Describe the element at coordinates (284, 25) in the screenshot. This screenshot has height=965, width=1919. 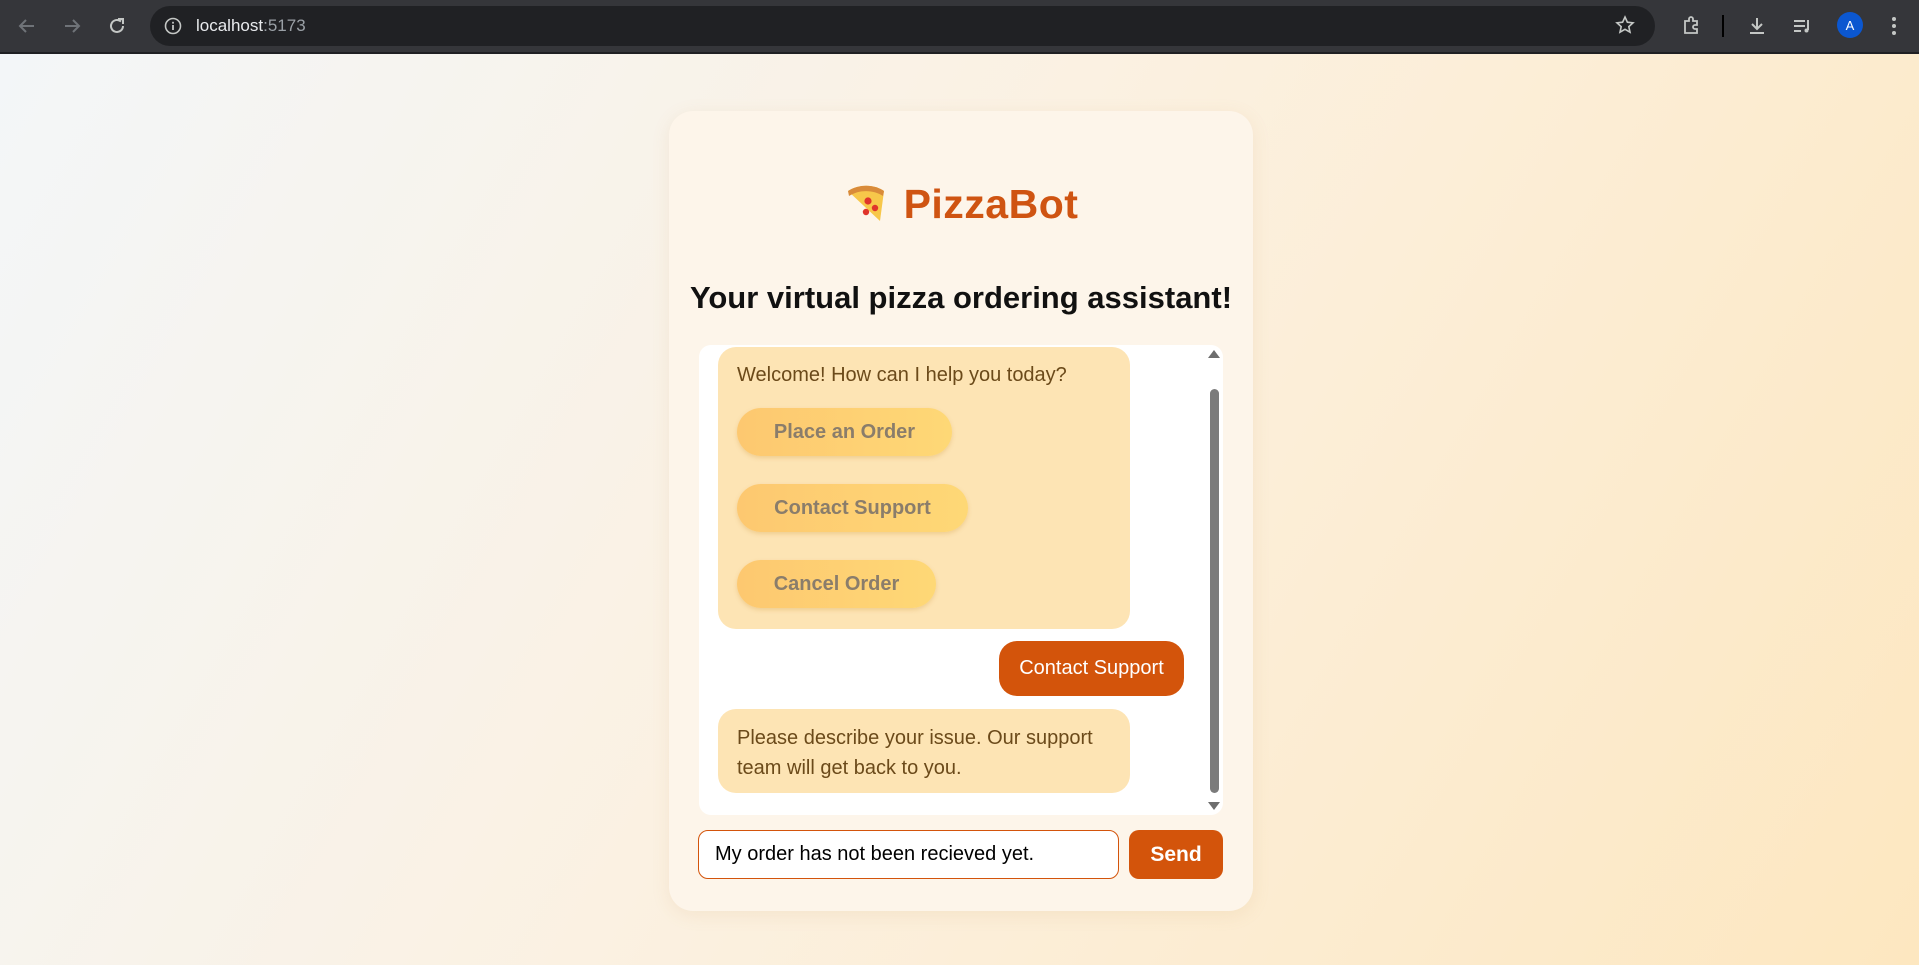
I see `url-port: :5173` at that location.